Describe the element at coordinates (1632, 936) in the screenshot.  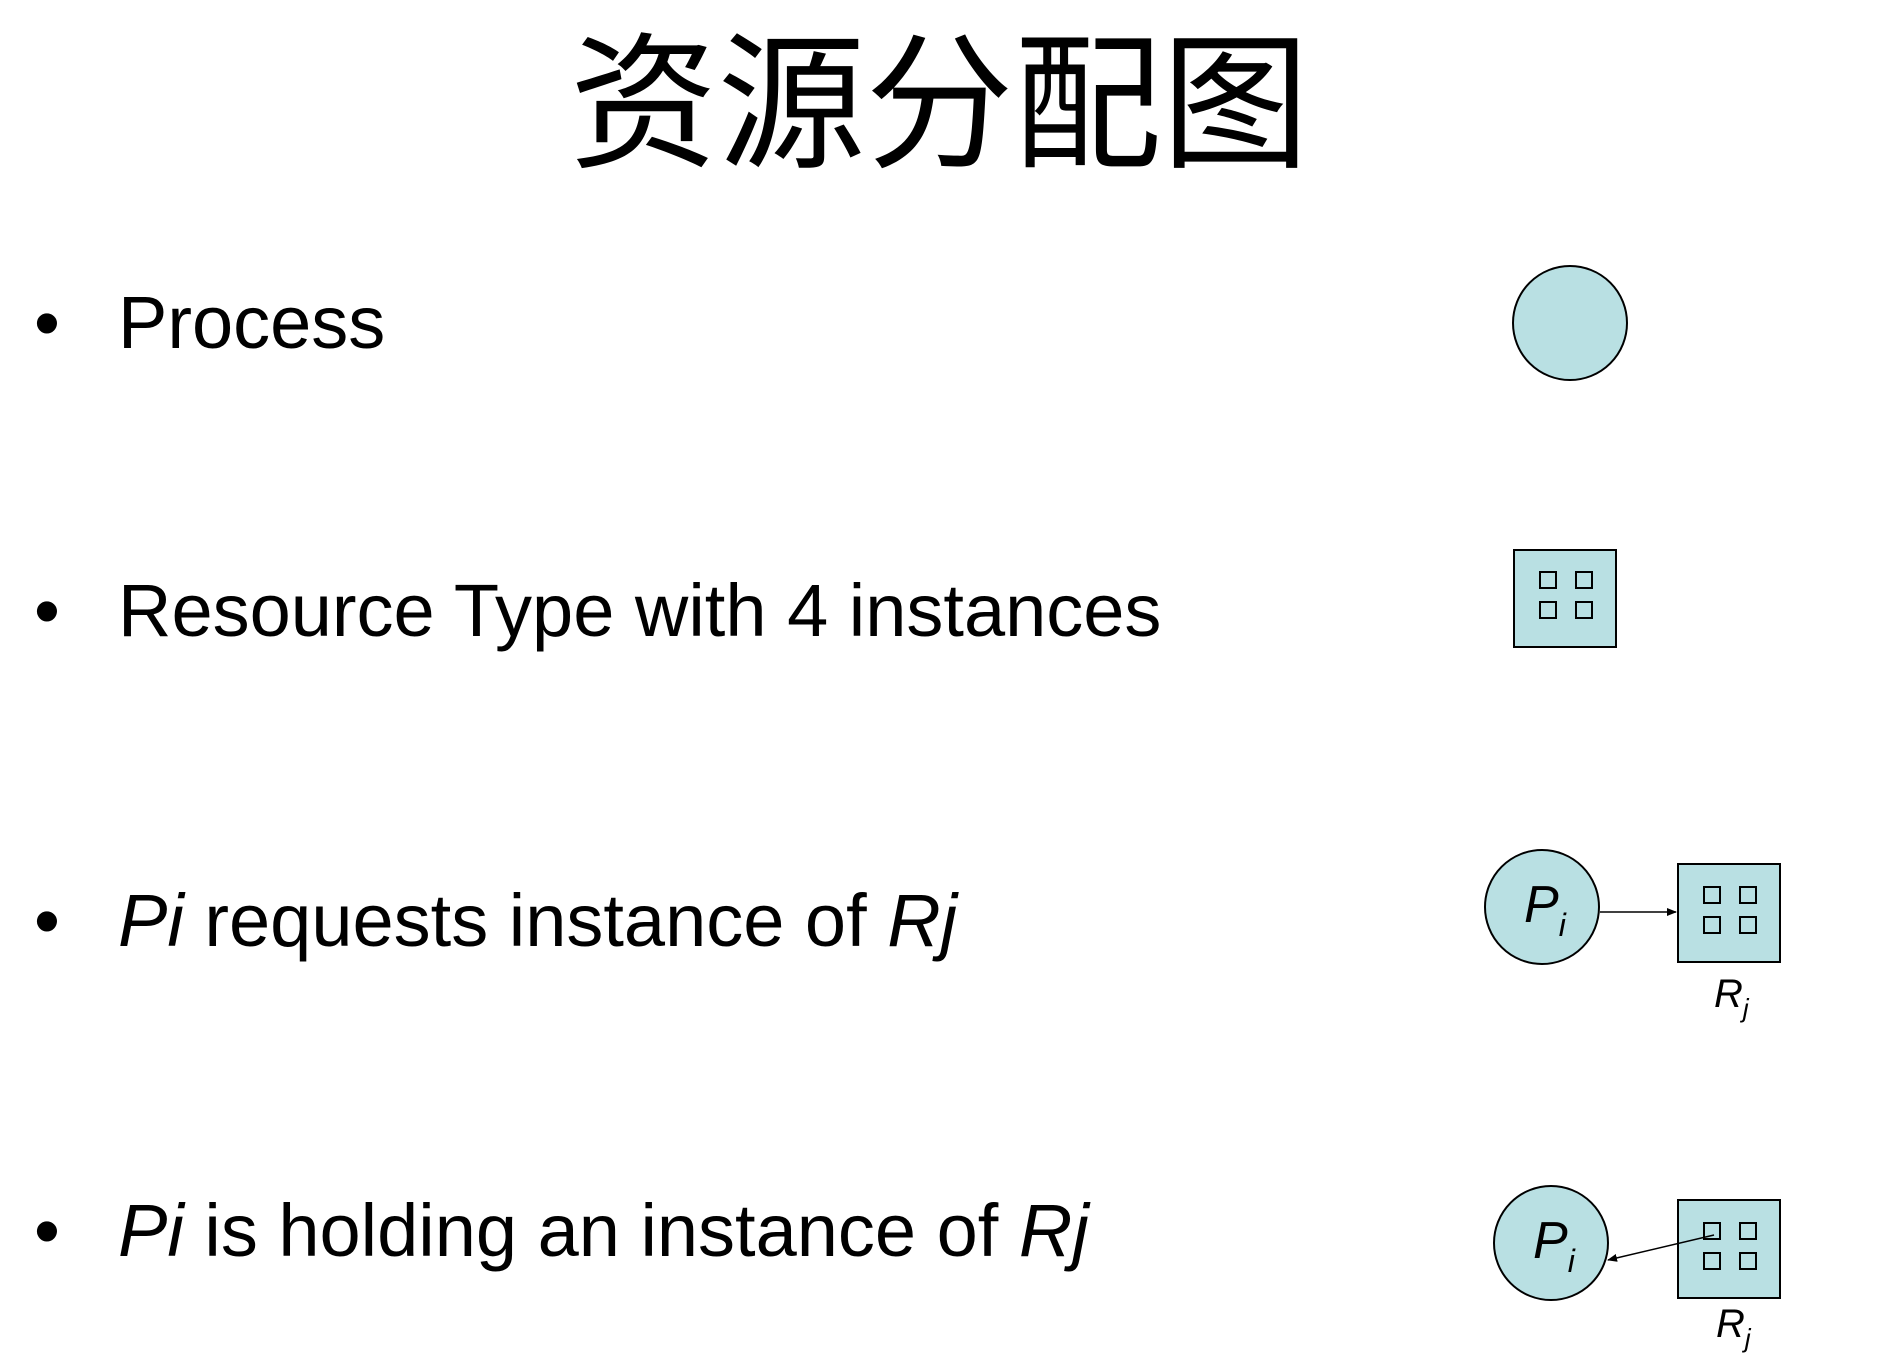
I see `request-edge-example: Pi Rj` at that location.